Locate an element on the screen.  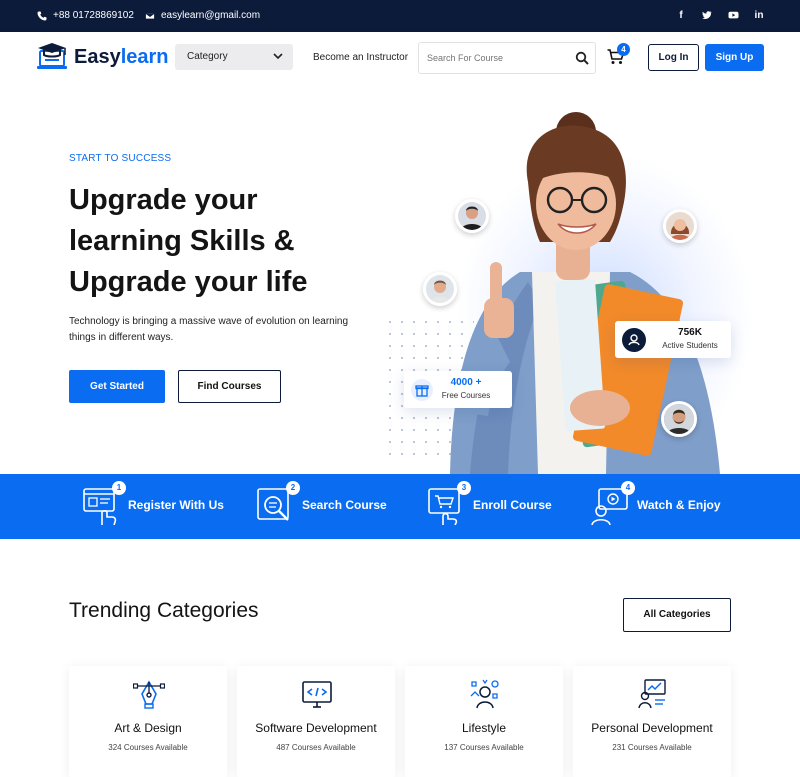
category-label: Category is located at coordinates (207, 56).